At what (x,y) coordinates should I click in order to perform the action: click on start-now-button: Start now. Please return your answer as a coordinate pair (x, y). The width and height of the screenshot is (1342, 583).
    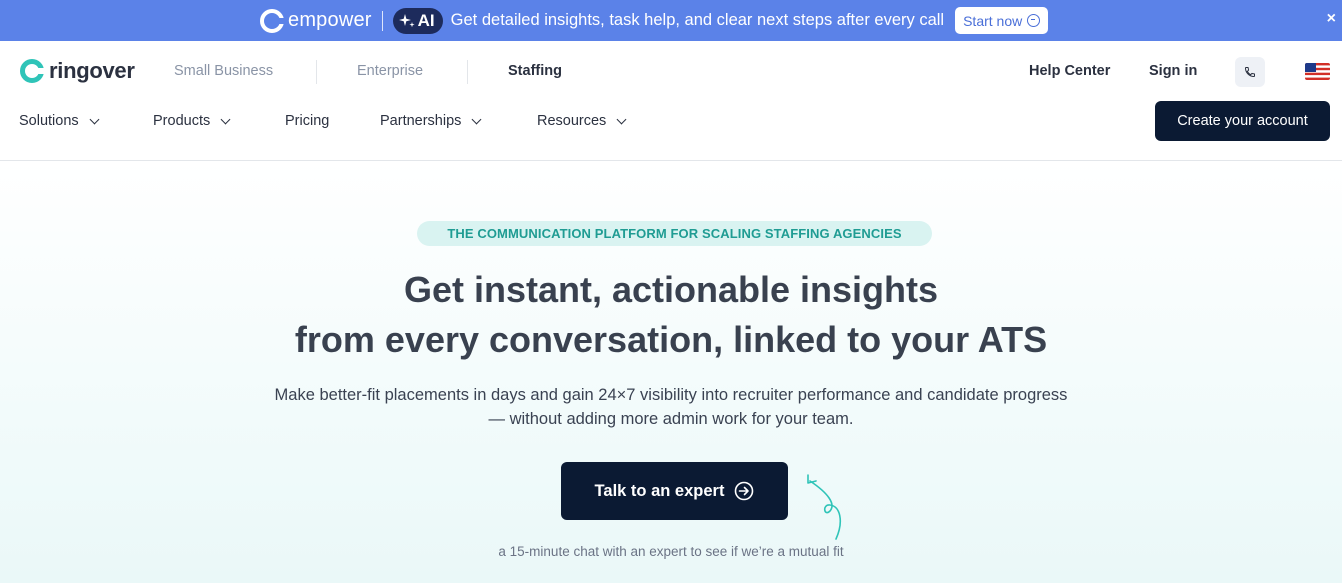
    Looking at the image, I should click on (1002, 20).